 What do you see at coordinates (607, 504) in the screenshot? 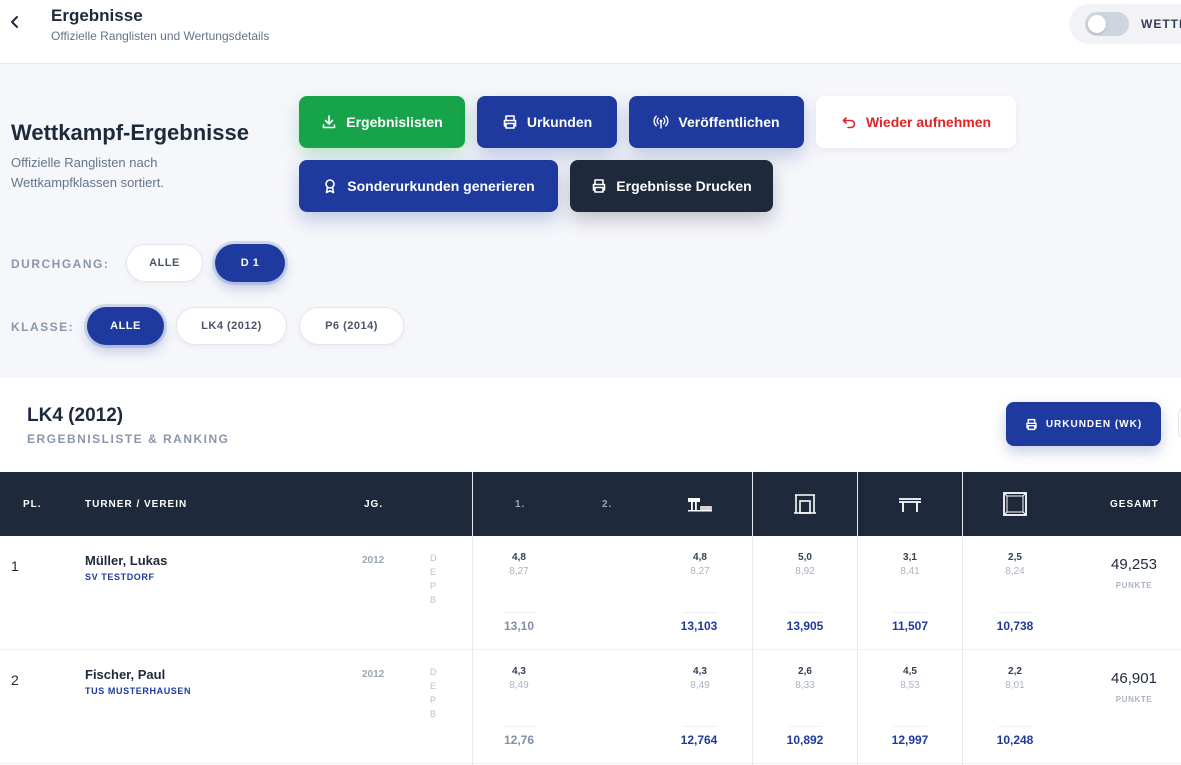
I see `header-run-2: 2.` at bounding box center [607, 504].